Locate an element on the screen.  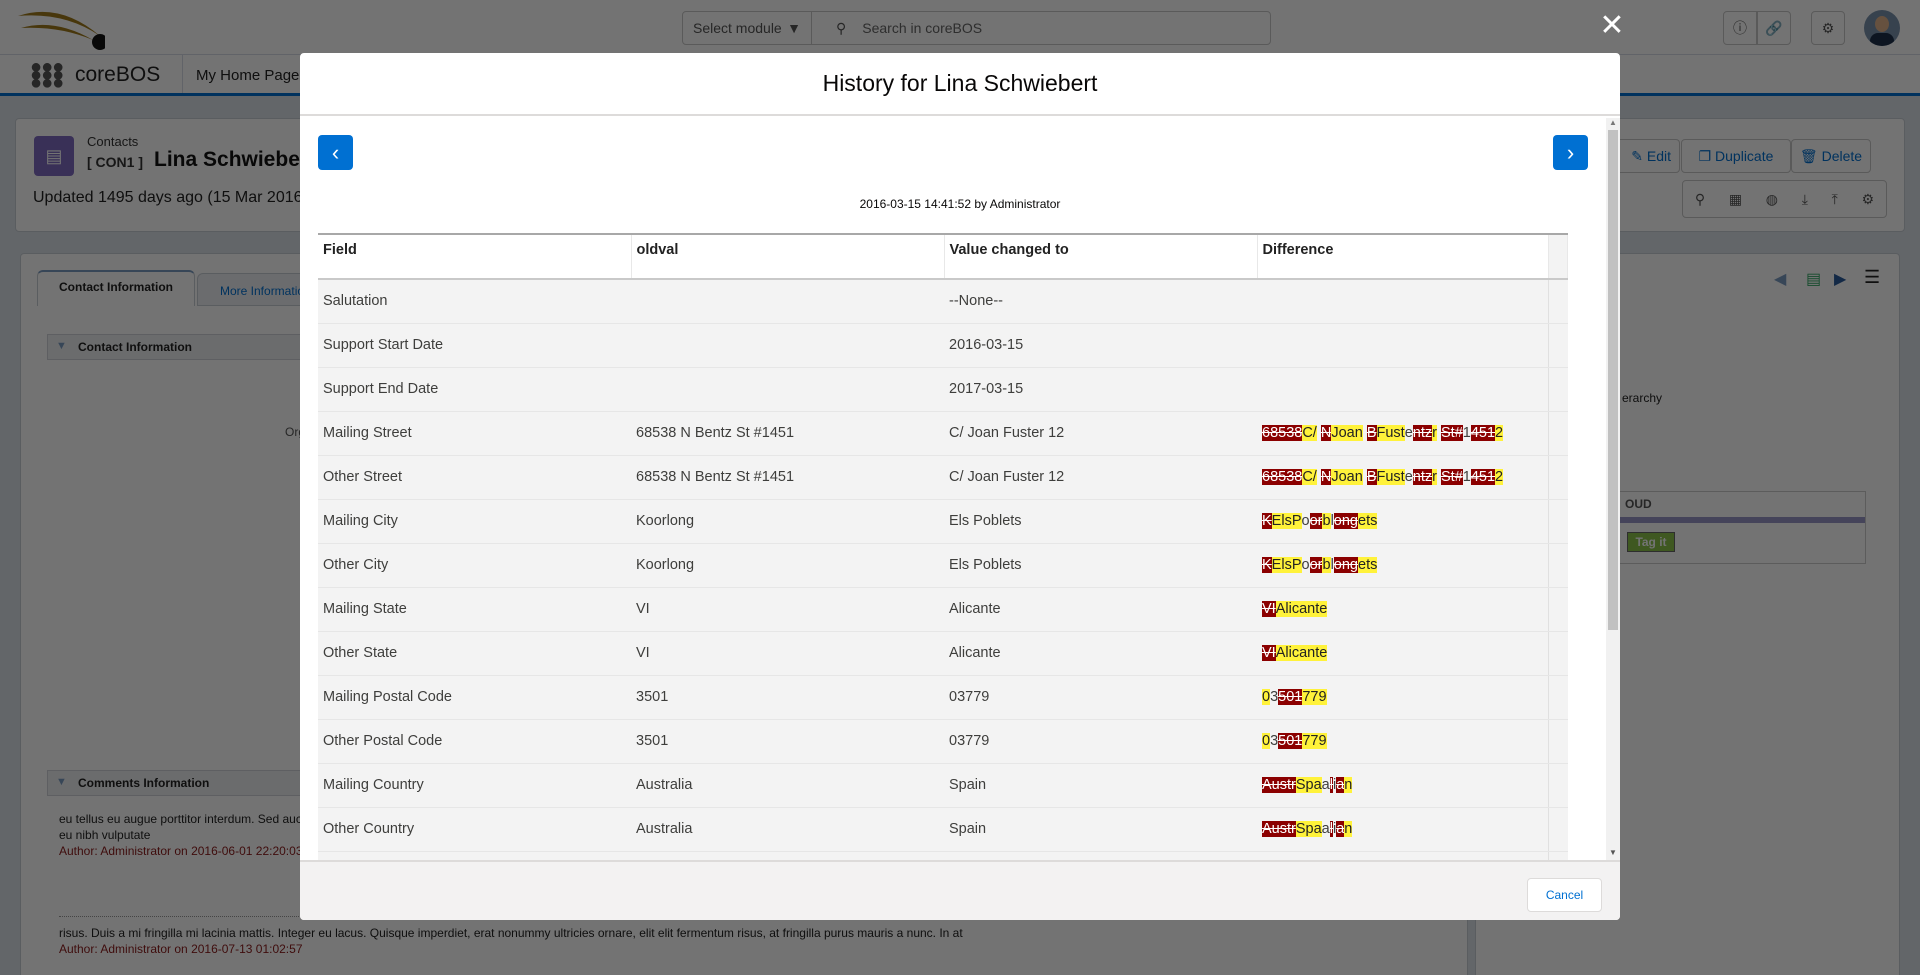
triangle-down-icon: ▼ is located at coordinates (61, 782).